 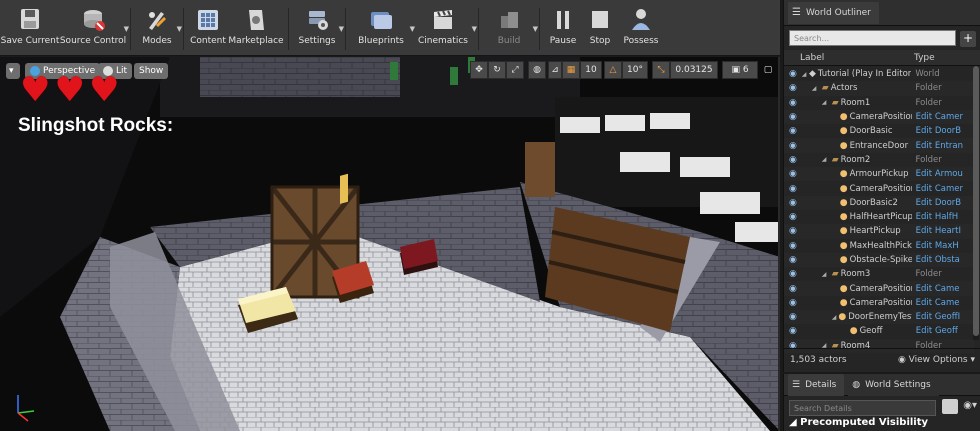 I want to click on section-header: ◢ Precomputed Visibility, so click(x=858, y=422).